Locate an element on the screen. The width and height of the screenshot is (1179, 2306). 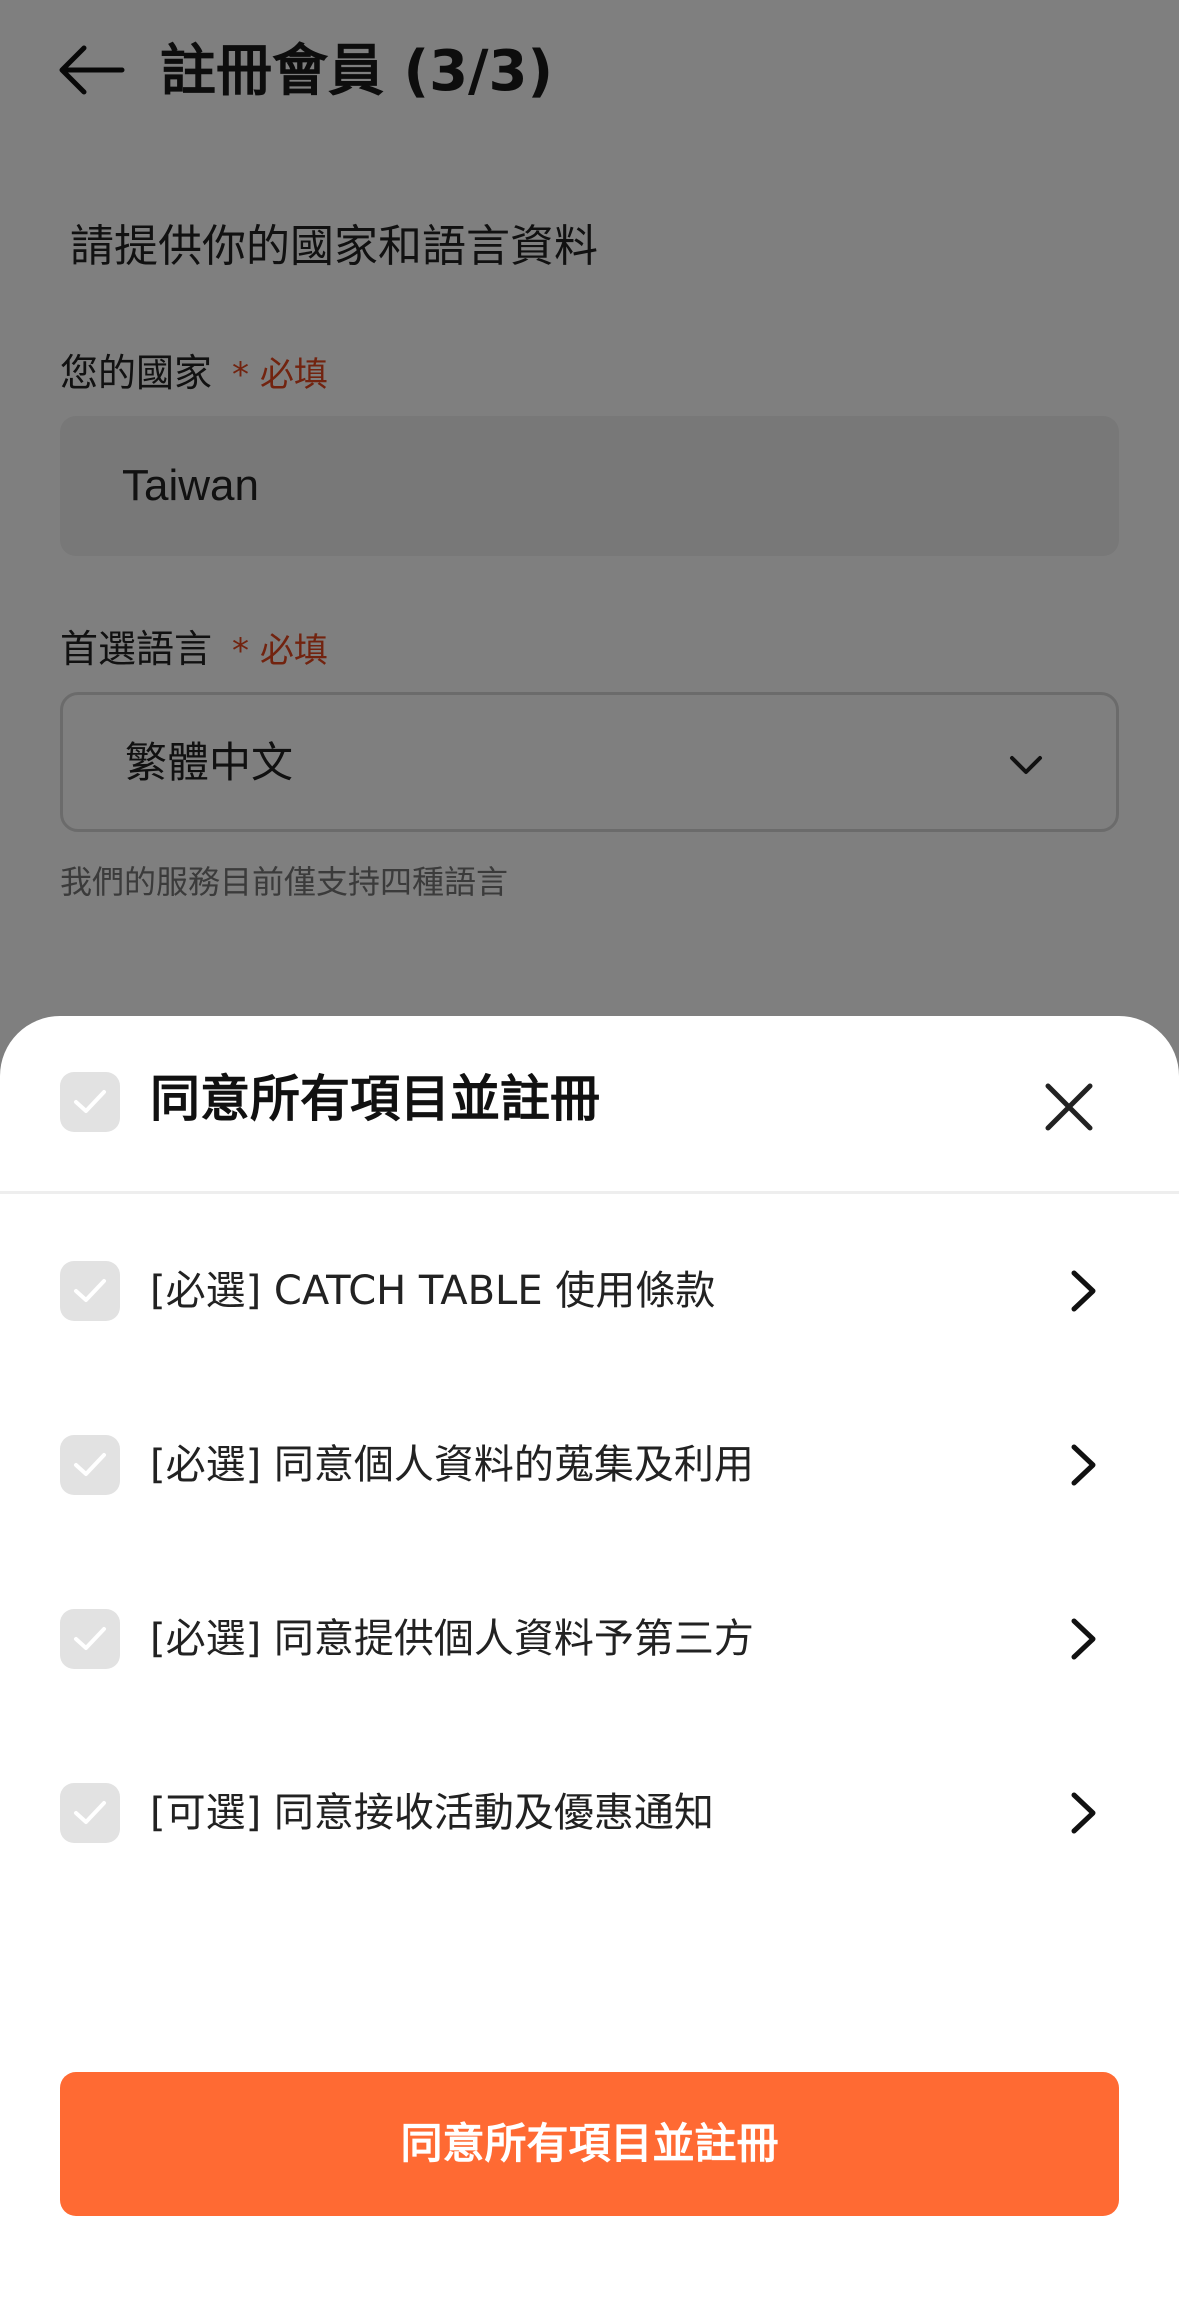
agreement-row-privacy: [必選] 同意個人資料的蒐集及利用 is located at coordinates (589, 1465).